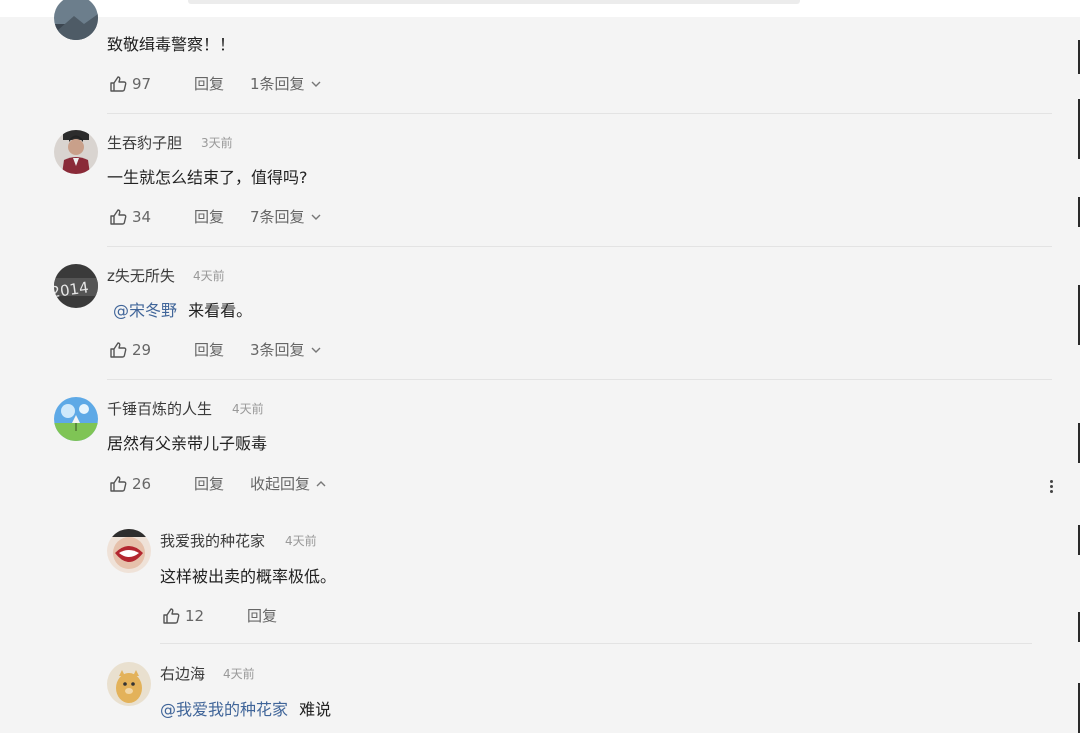 The image size is (1080, 733). I want to click on like-count: 12, so click(195, 616).